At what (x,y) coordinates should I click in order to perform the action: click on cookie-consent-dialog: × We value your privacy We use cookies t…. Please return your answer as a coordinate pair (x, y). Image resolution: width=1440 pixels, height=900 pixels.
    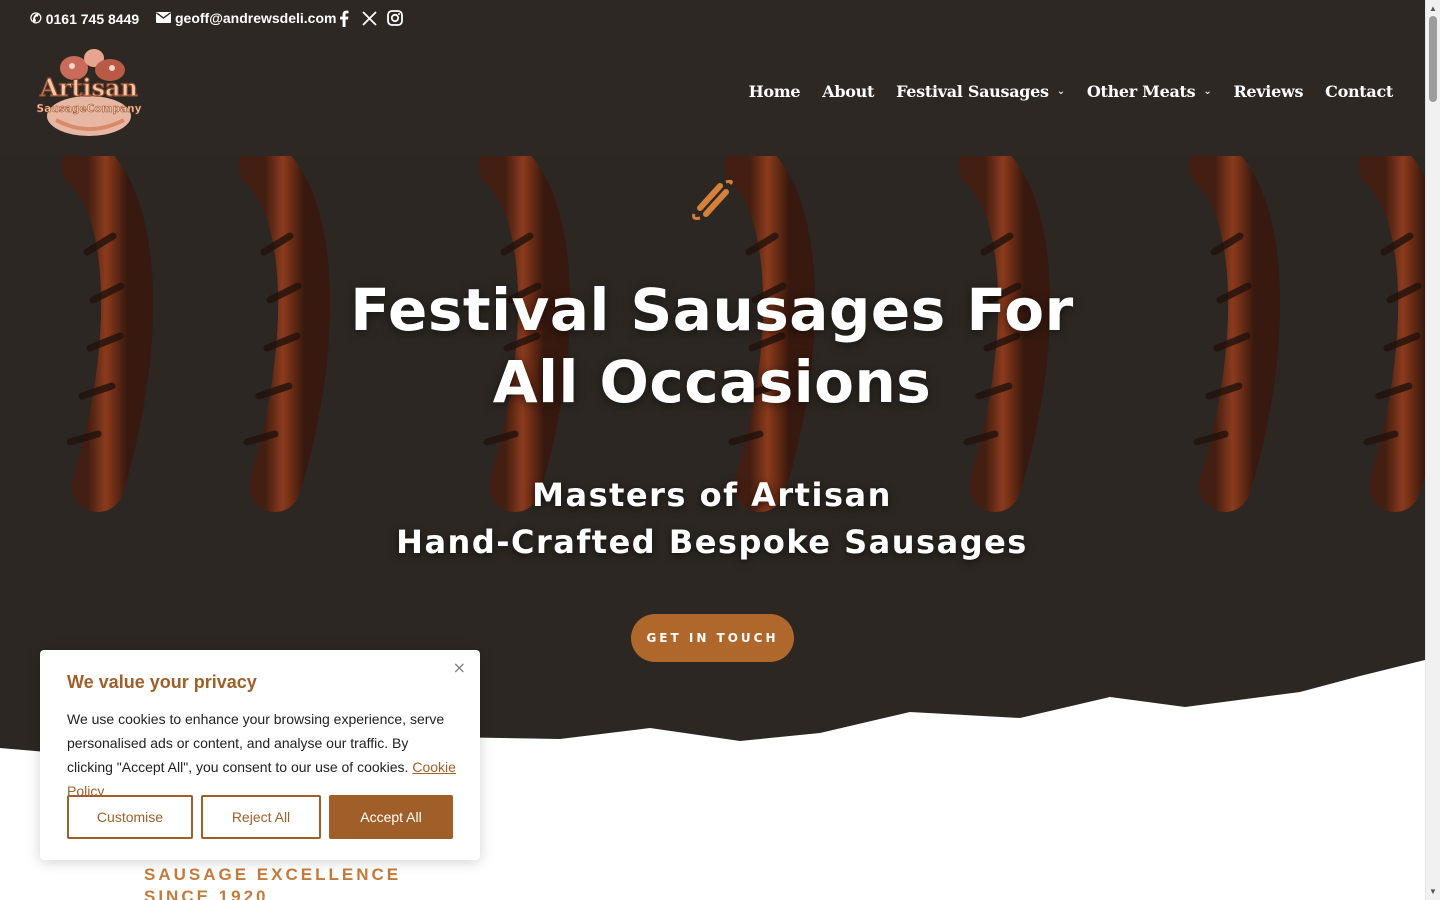
    Looking at the image, I should click on (260, 755).